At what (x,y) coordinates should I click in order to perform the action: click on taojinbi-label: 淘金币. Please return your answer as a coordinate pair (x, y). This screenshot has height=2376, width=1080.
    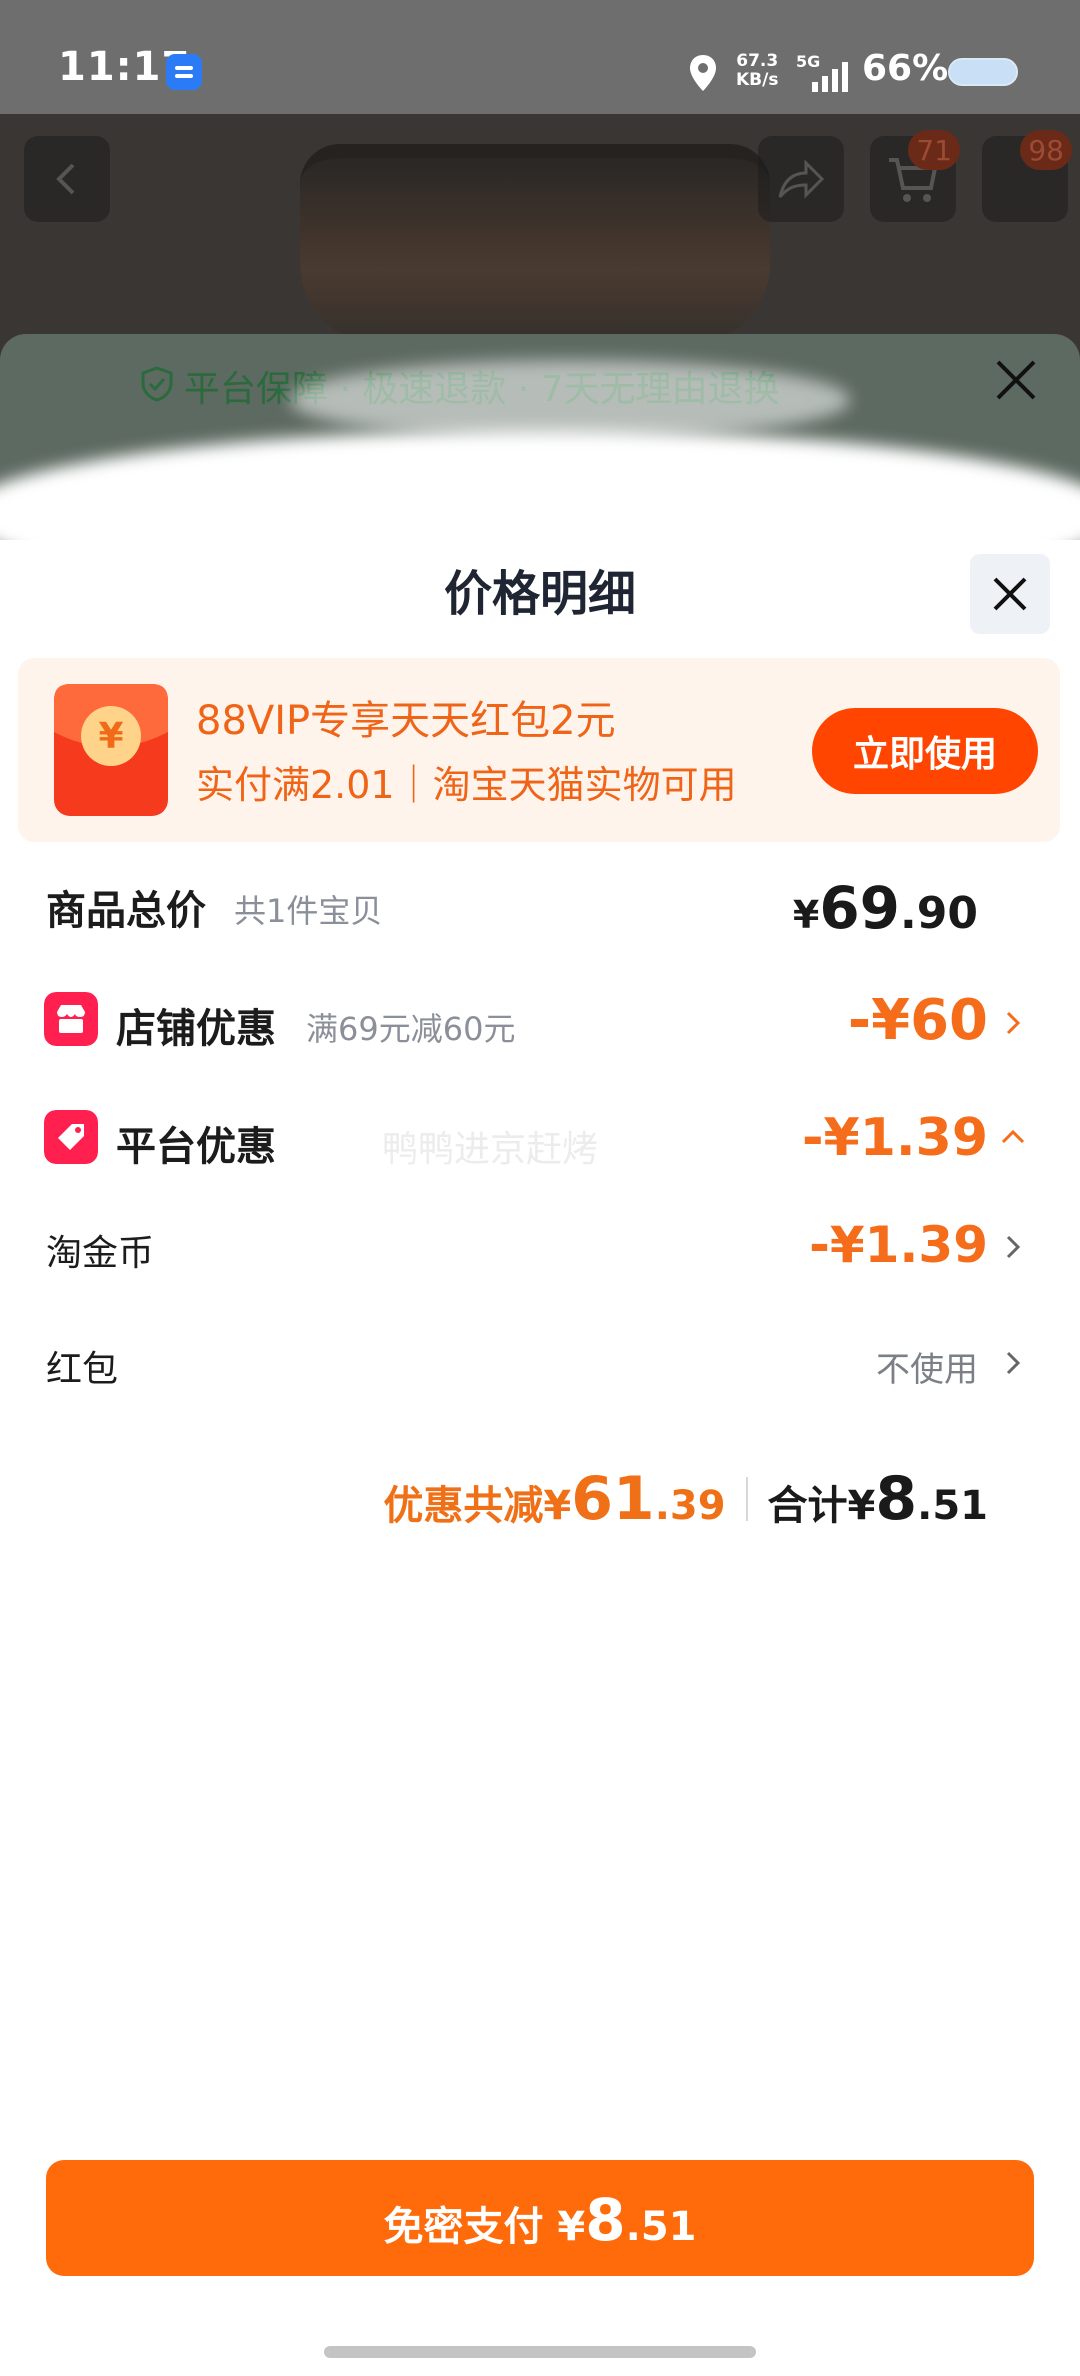
    Looking at the image, I should click on (100, 1253).